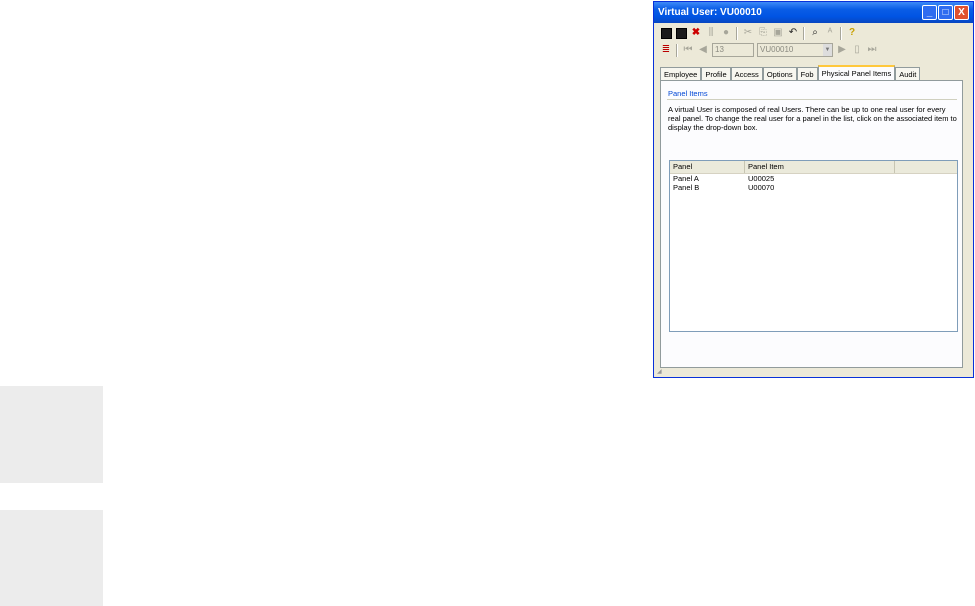 Image resolution: width=975 pixels, height=606 pixels. What do you see at coordinates (666, 50) in the screenshot?
I see `record-list-icon: ≣` at bounding box center [666, 50].